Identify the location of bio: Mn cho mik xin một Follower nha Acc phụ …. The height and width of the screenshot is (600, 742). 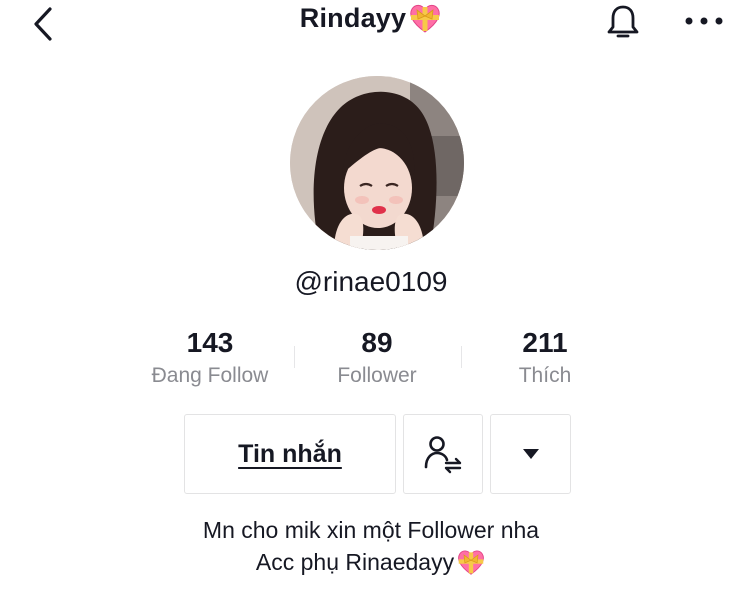
(371, 546).